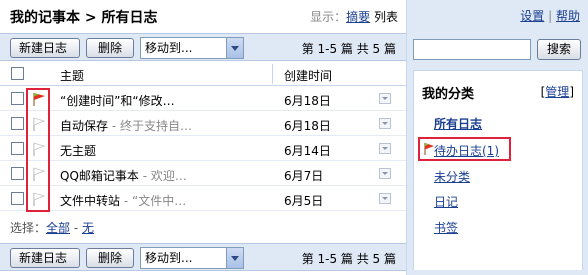 This screenshot has width=588, height=275. I want to click on category-all-notes: 所有日志, so click(458, 123).